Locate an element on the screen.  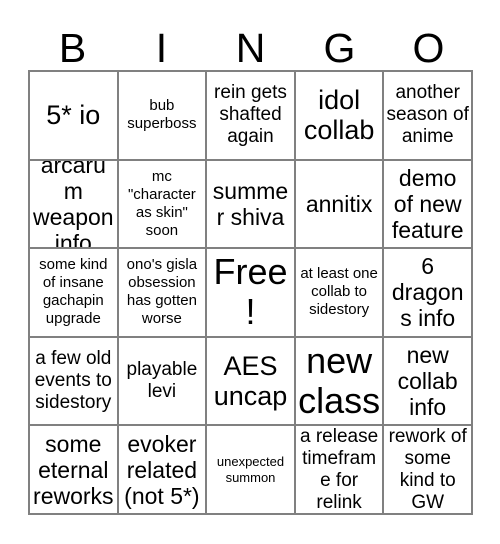
bingo-cell-label: AES uncap is located at coordinates (250, 381).